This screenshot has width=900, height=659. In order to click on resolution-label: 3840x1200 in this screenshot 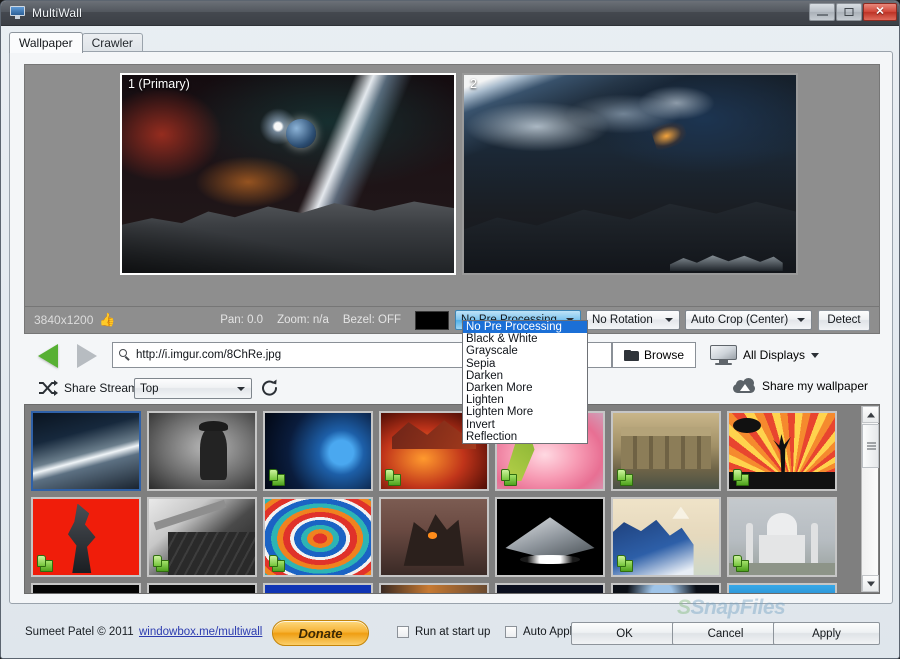, I will do `click(64, 320)`.